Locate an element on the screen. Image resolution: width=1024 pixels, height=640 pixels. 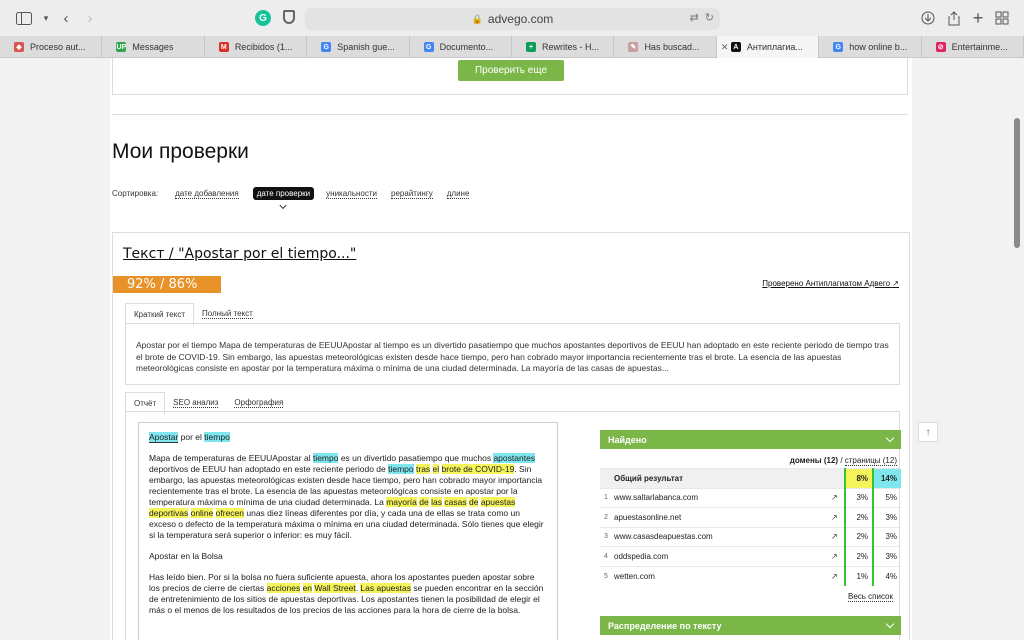
row-number: 3 is located at coordinates (606, 536).